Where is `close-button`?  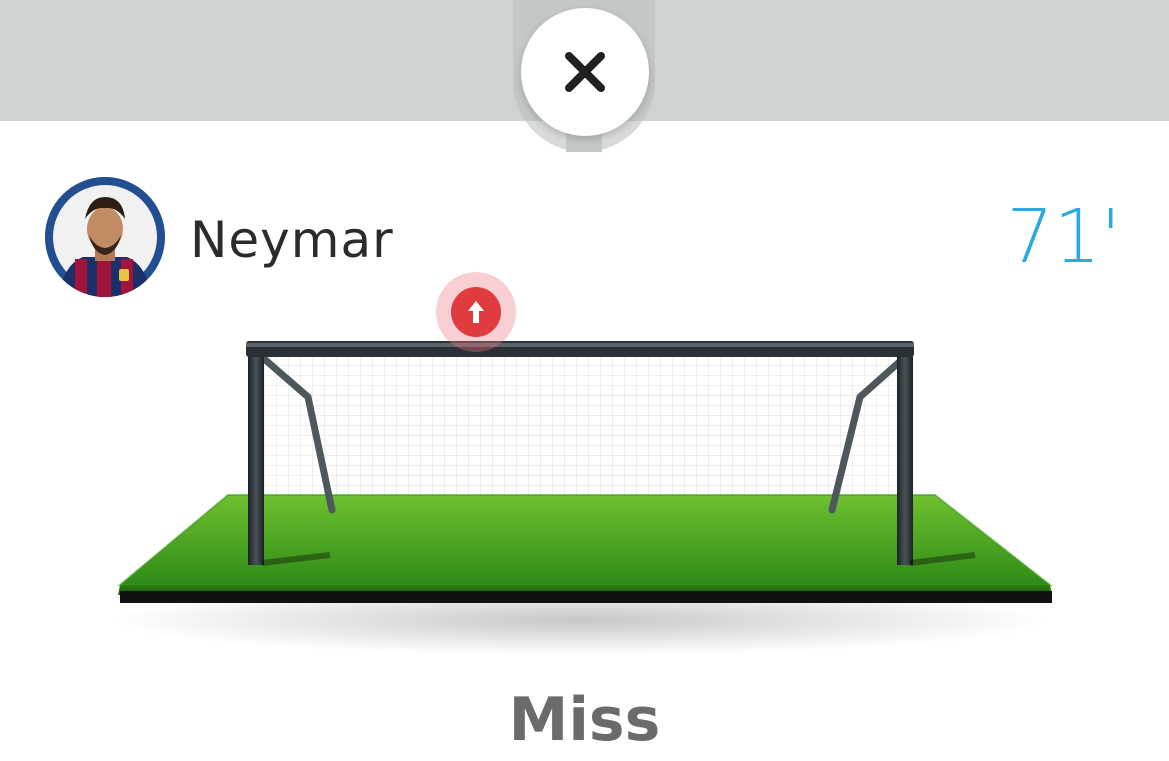
close-button is located at coordinates (585, 72).